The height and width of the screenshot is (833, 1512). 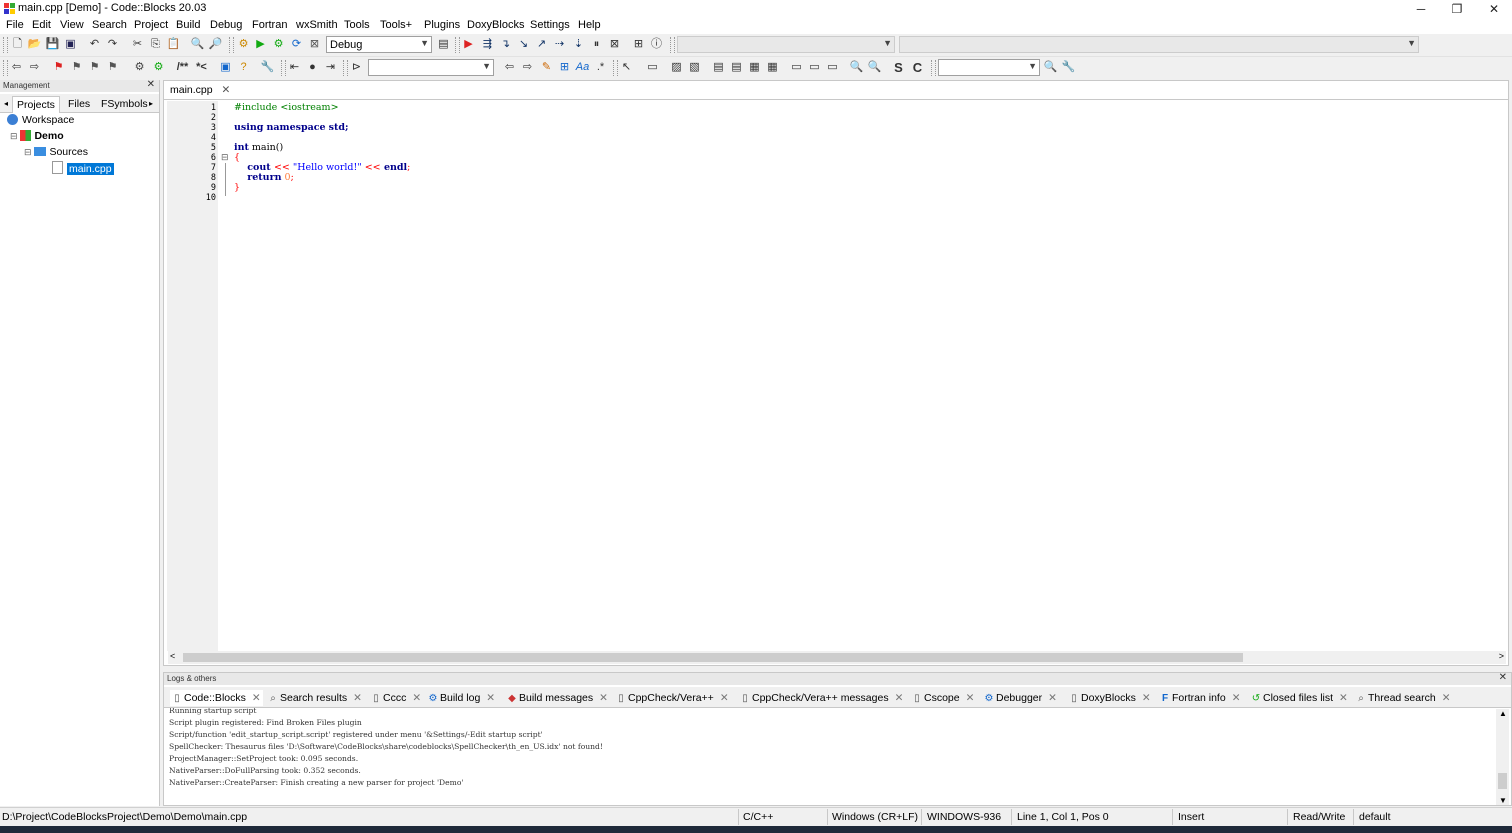 I want to click on menu-tools-plus: Tools+, so click(x=396, y=25).